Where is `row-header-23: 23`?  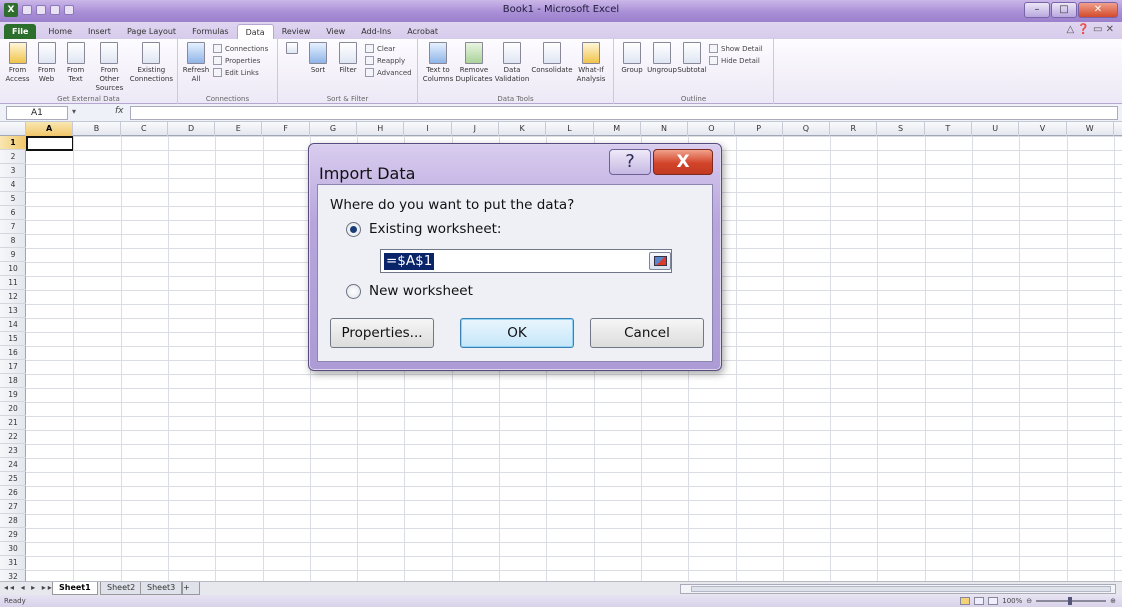
row-header-23: 23 is located at coordinates (13, 451).